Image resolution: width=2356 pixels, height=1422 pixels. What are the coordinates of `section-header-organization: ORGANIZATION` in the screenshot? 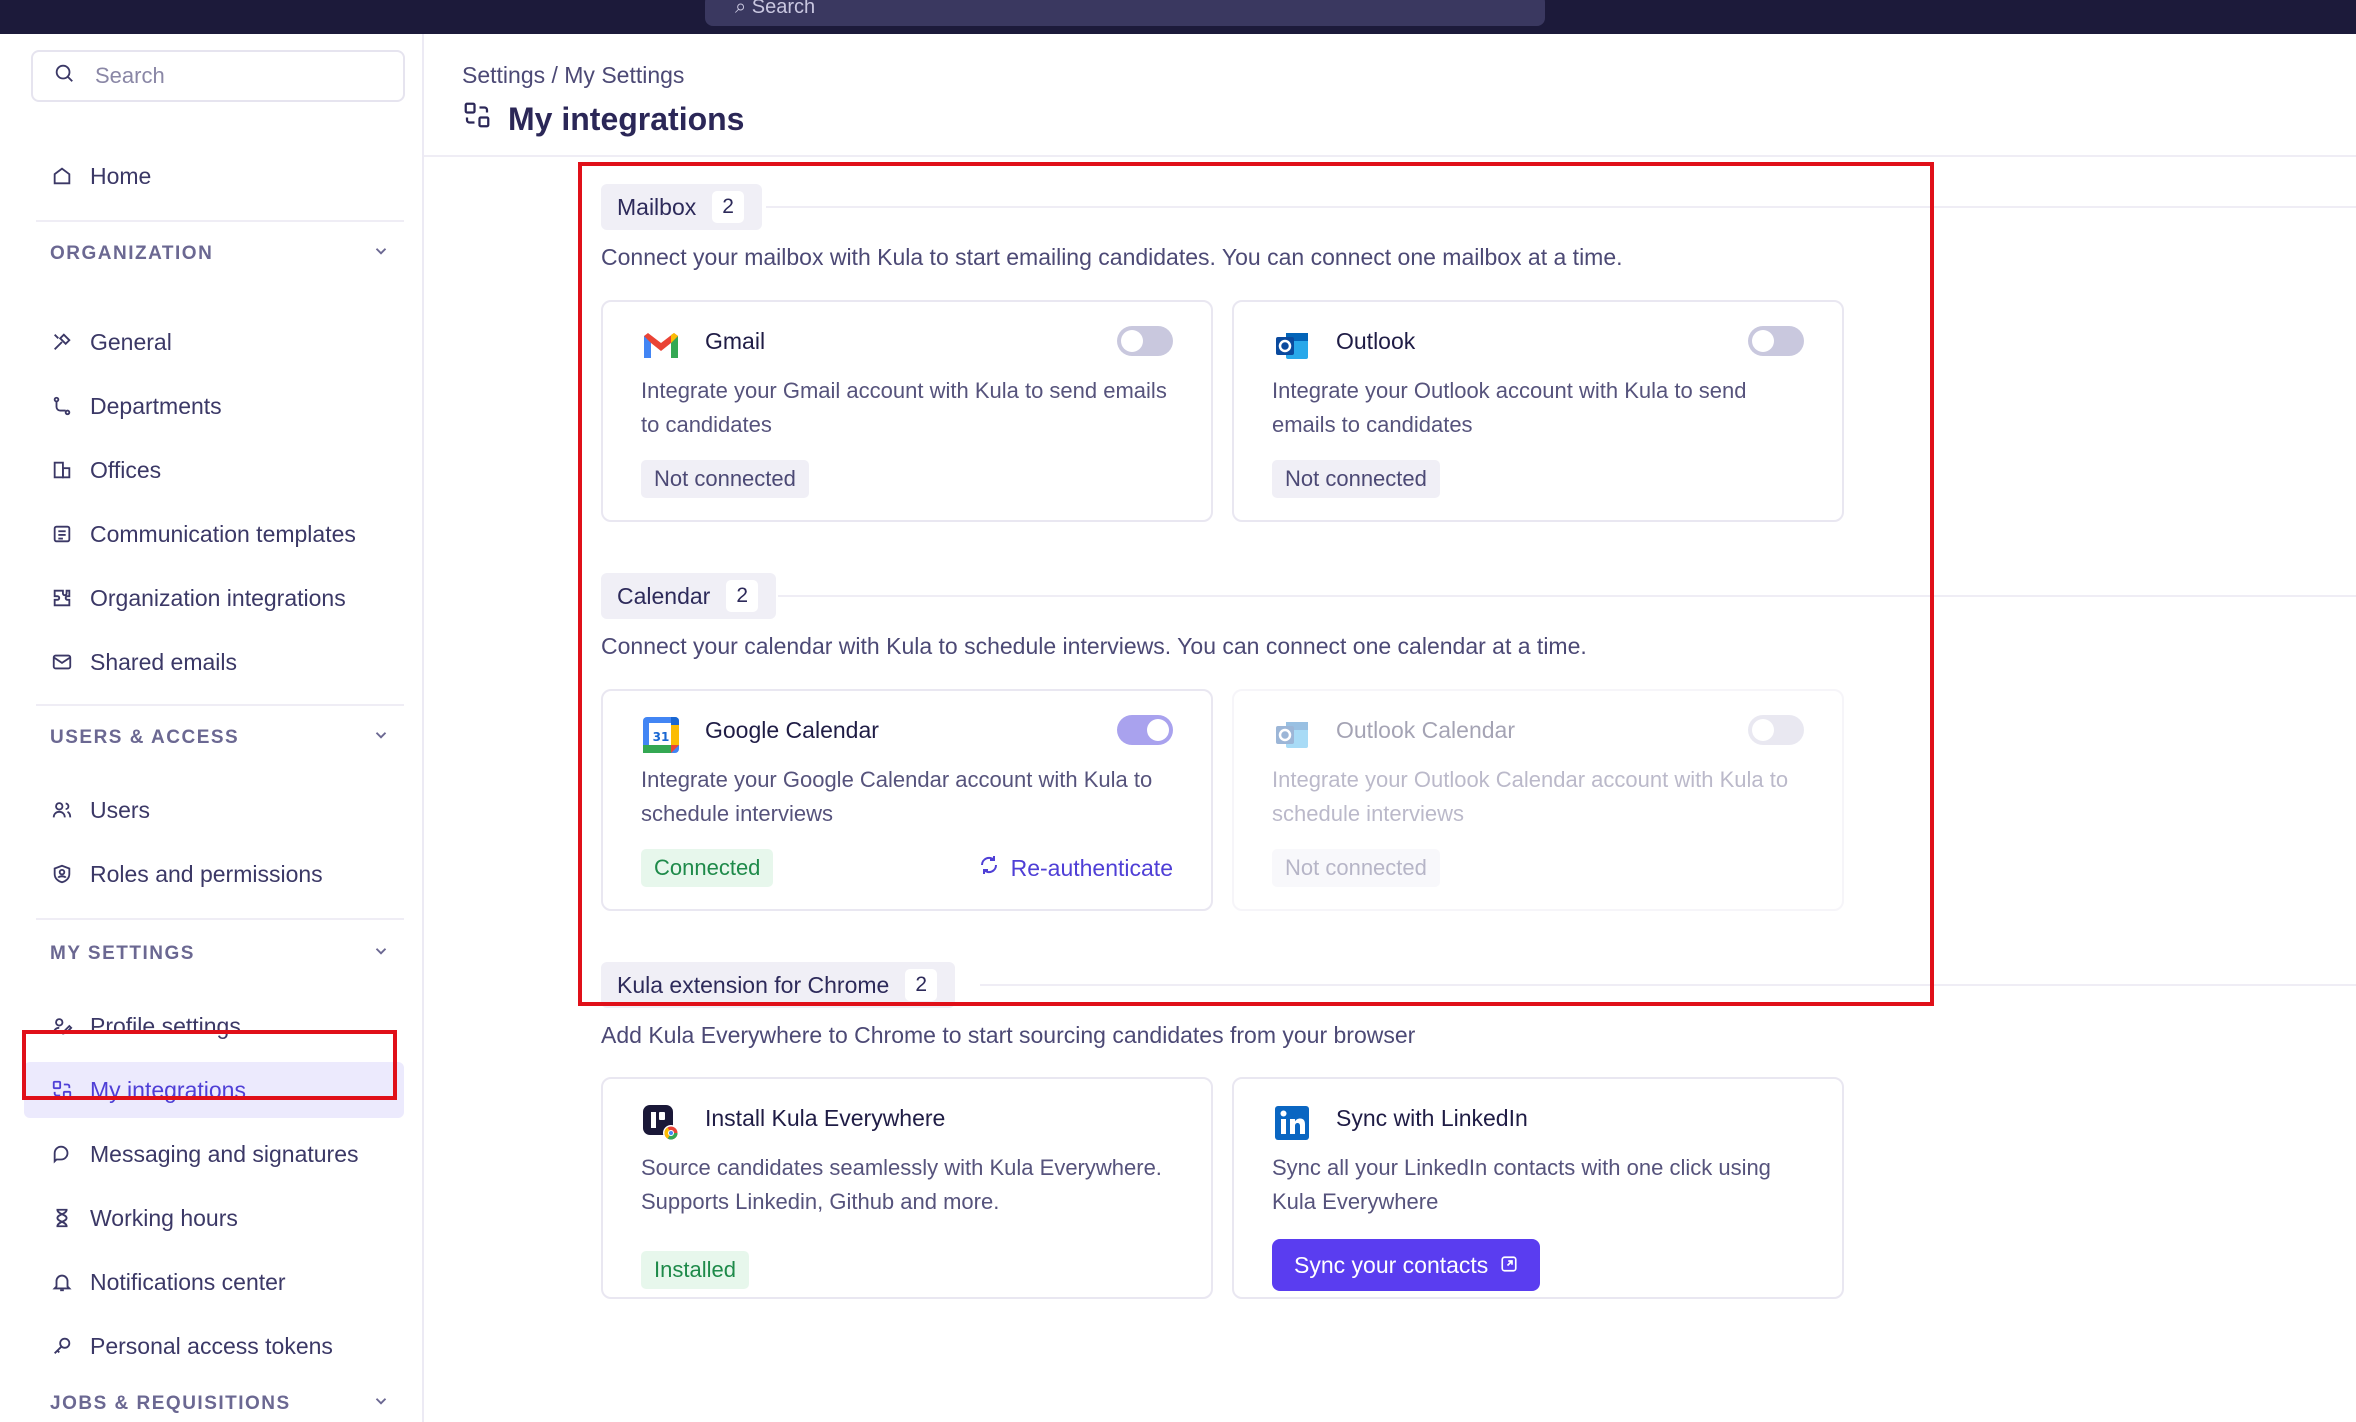 It's located at (220, 254).